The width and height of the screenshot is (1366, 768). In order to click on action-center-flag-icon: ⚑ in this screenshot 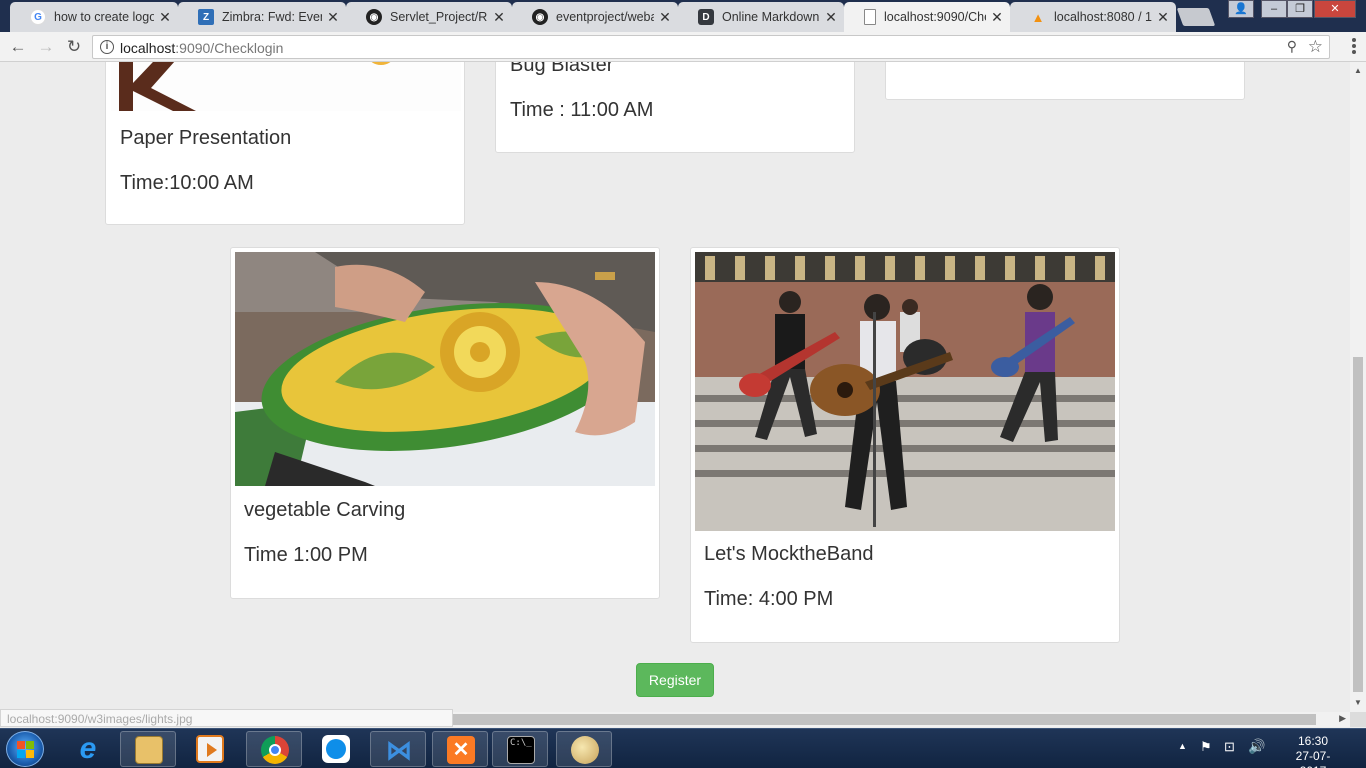, I will do `click(1206, 753)`.